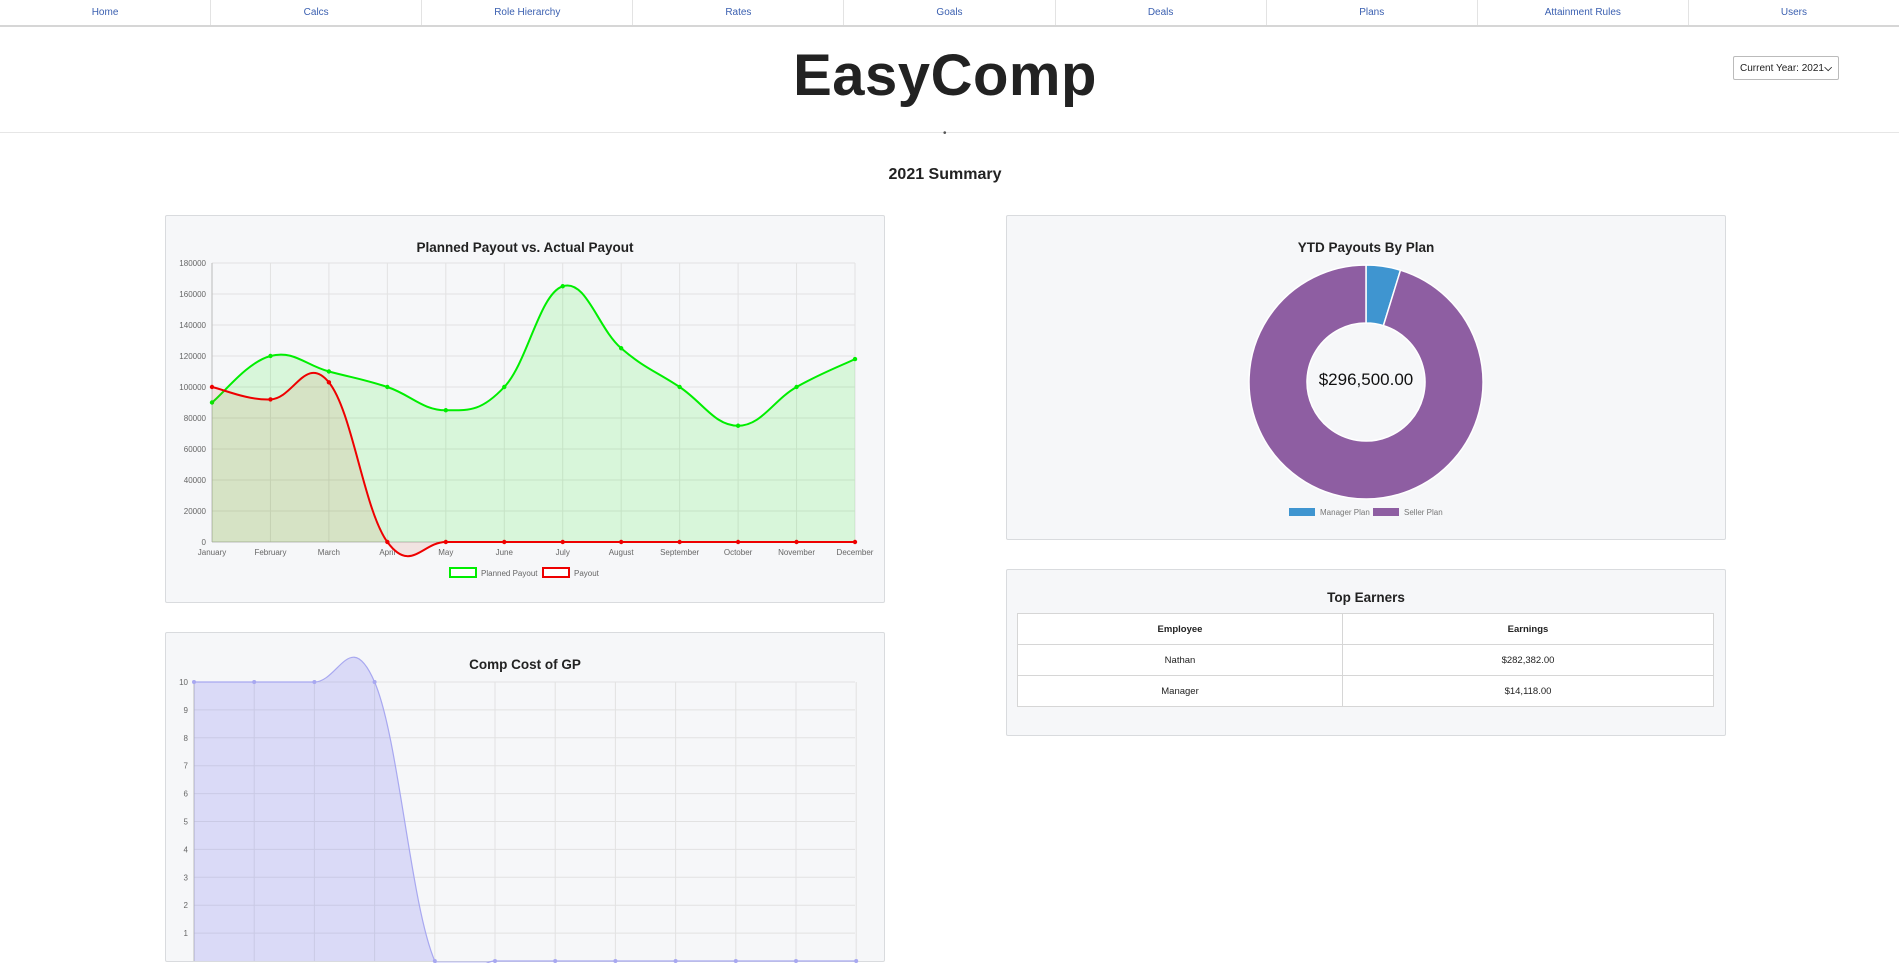 The width and height of the screenshot is (1899, 963). I want to click on nav-rates: Rates, so click(739, 12).